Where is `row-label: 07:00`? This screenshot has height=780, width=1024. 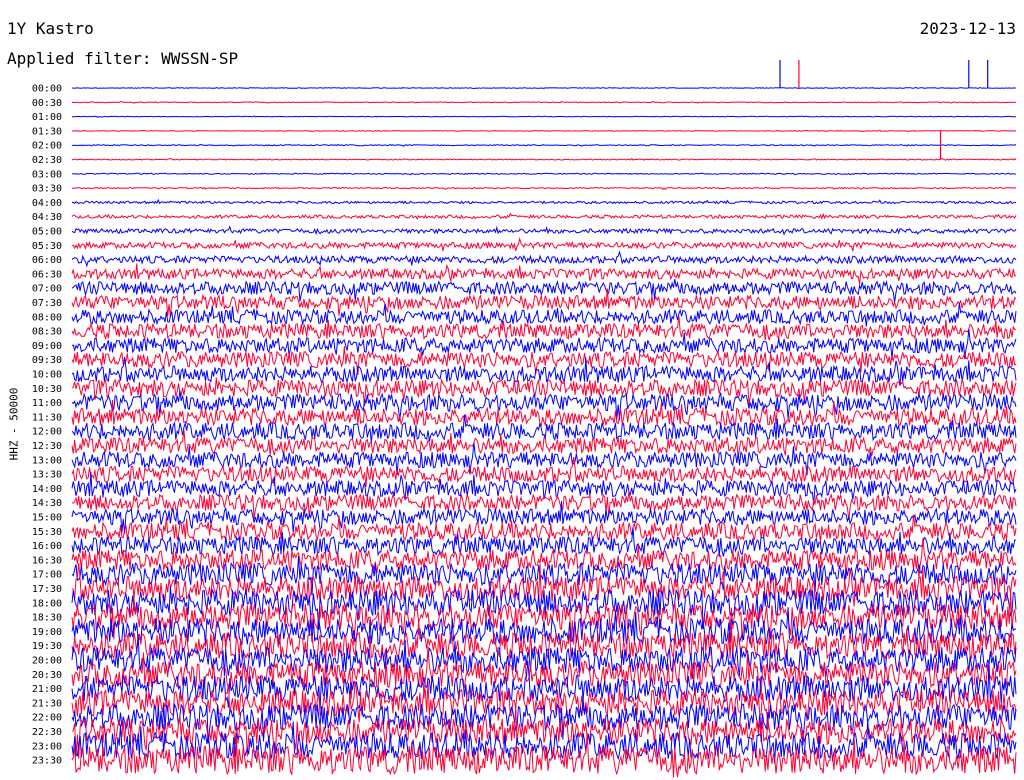
row-label: 07:00 is located at coordinates (47, 289).